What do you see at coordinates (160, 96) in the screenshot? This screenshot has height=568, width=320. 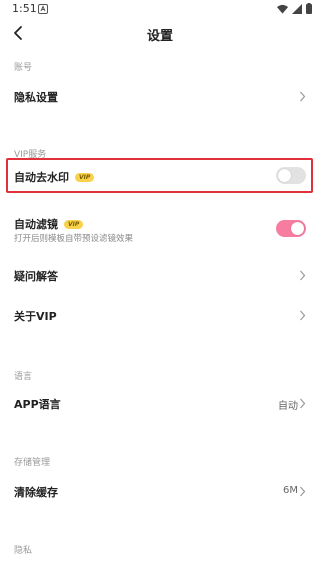 I see `privacy-settings-row: 隐私设置` at bounding box center [160, 96].